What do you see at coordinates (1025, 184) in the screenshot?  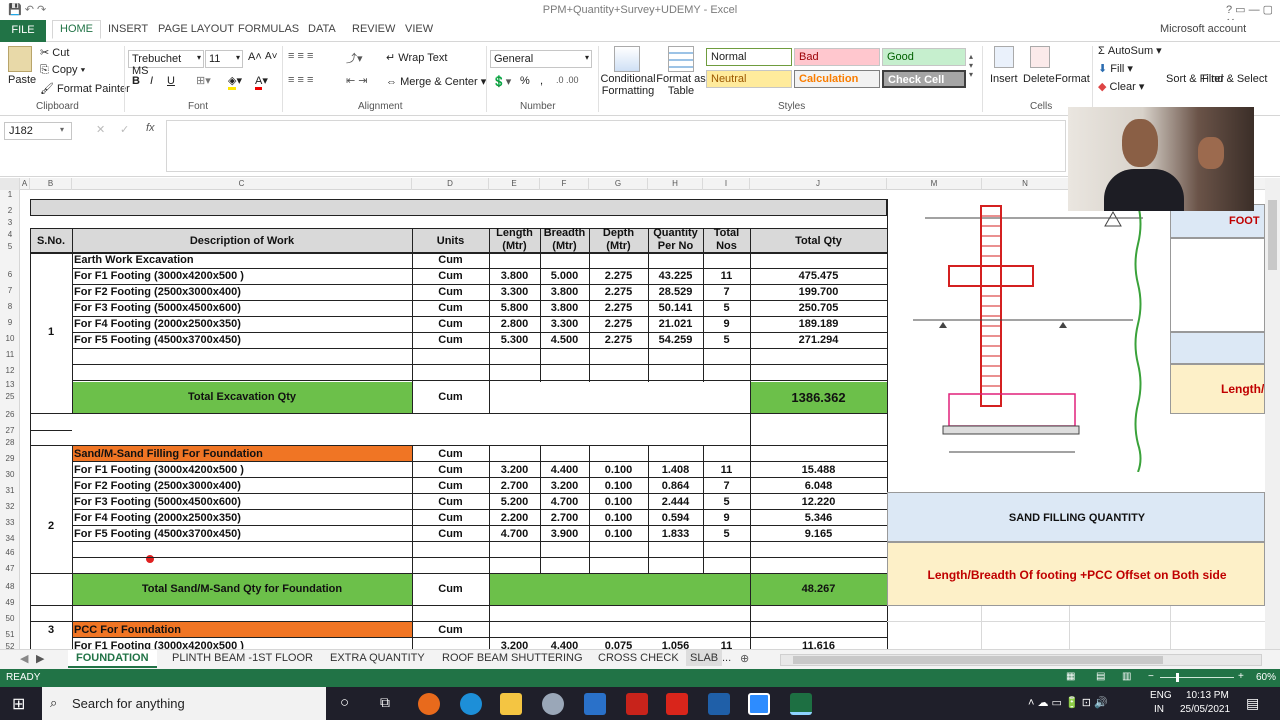 I see `column-header: N` at bounding box center [1025, 184].